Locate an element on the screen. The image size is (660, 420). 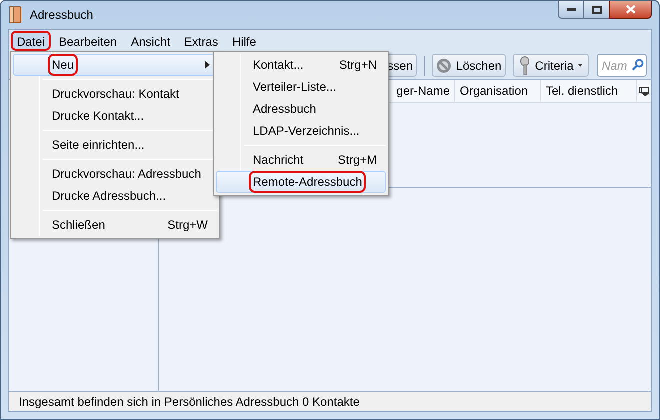
minimize-icon is located at coordinates (571, 9).